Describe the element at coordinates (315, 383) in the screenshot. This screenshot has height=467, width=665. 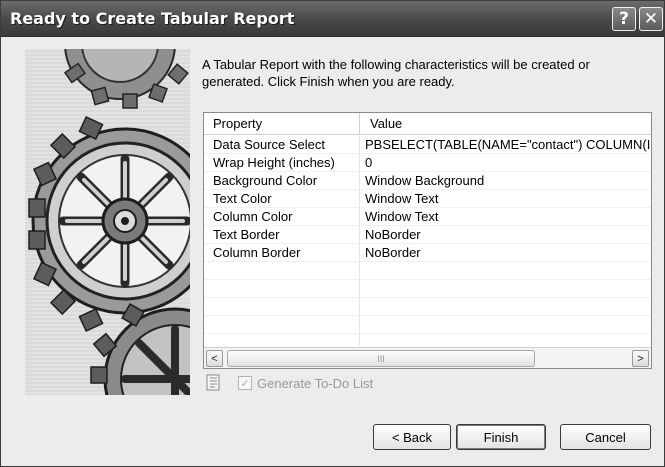
I see `generate-todo-label: Generate To-Do List` at that location.